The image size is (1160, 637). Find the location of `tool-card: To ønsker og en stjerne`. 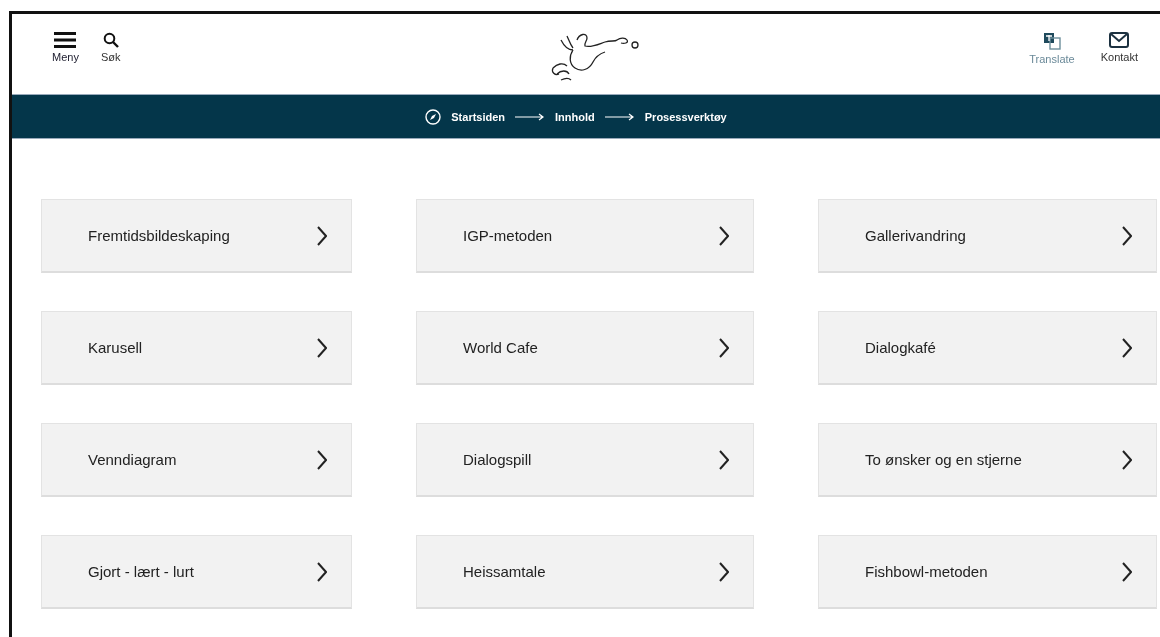

tool-card: To ønsker og en stjerne is located at coordinates (987, 460).